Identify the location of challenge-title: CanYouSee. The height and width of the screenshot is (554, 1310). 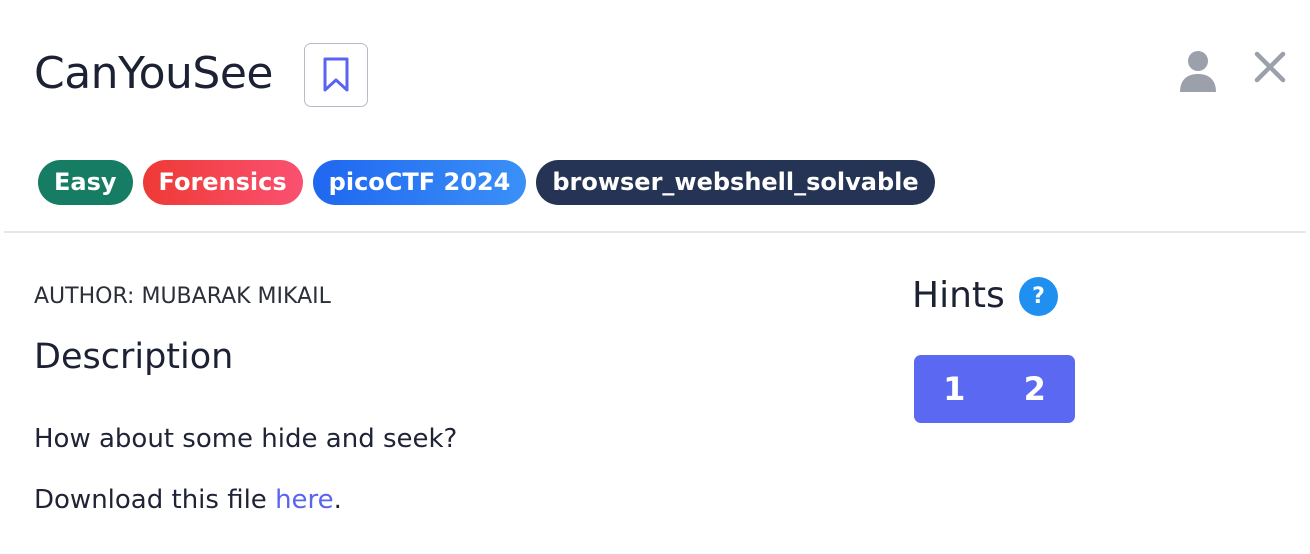
(153, 73).